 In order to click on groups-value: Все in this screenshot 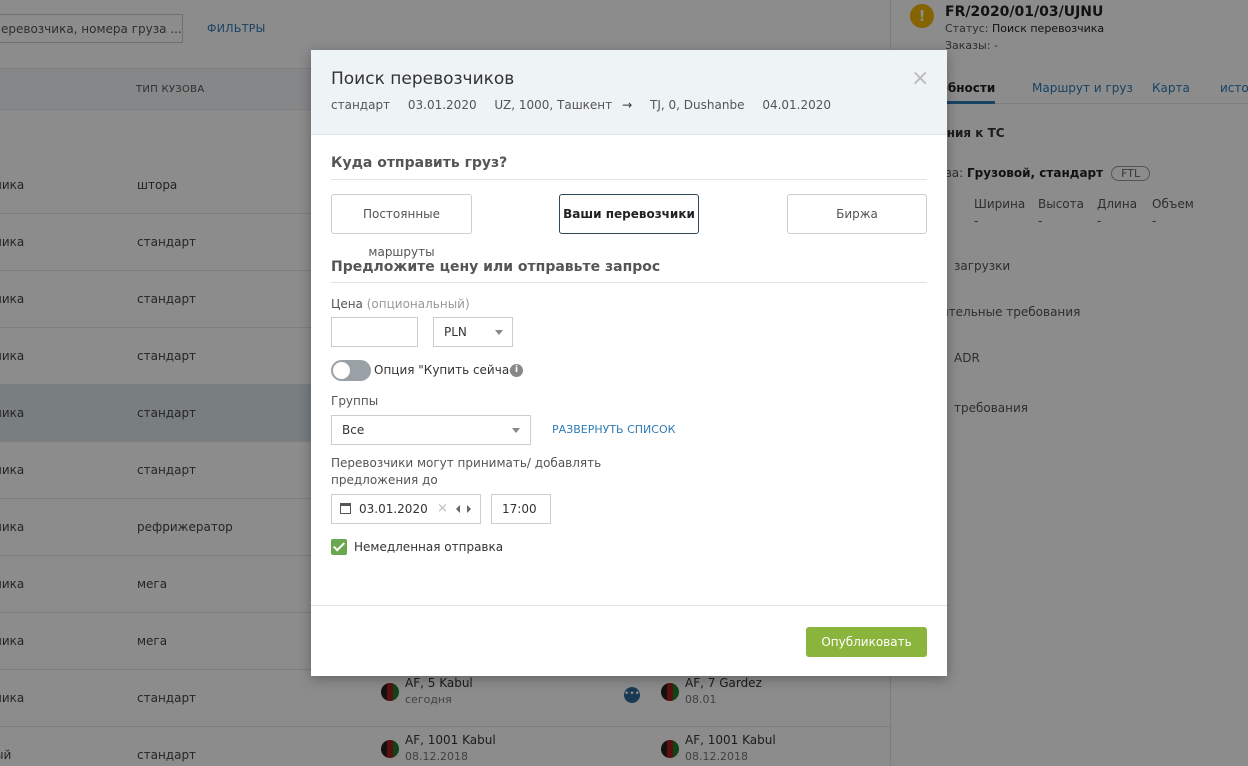, I will do `click(353, 430)`.